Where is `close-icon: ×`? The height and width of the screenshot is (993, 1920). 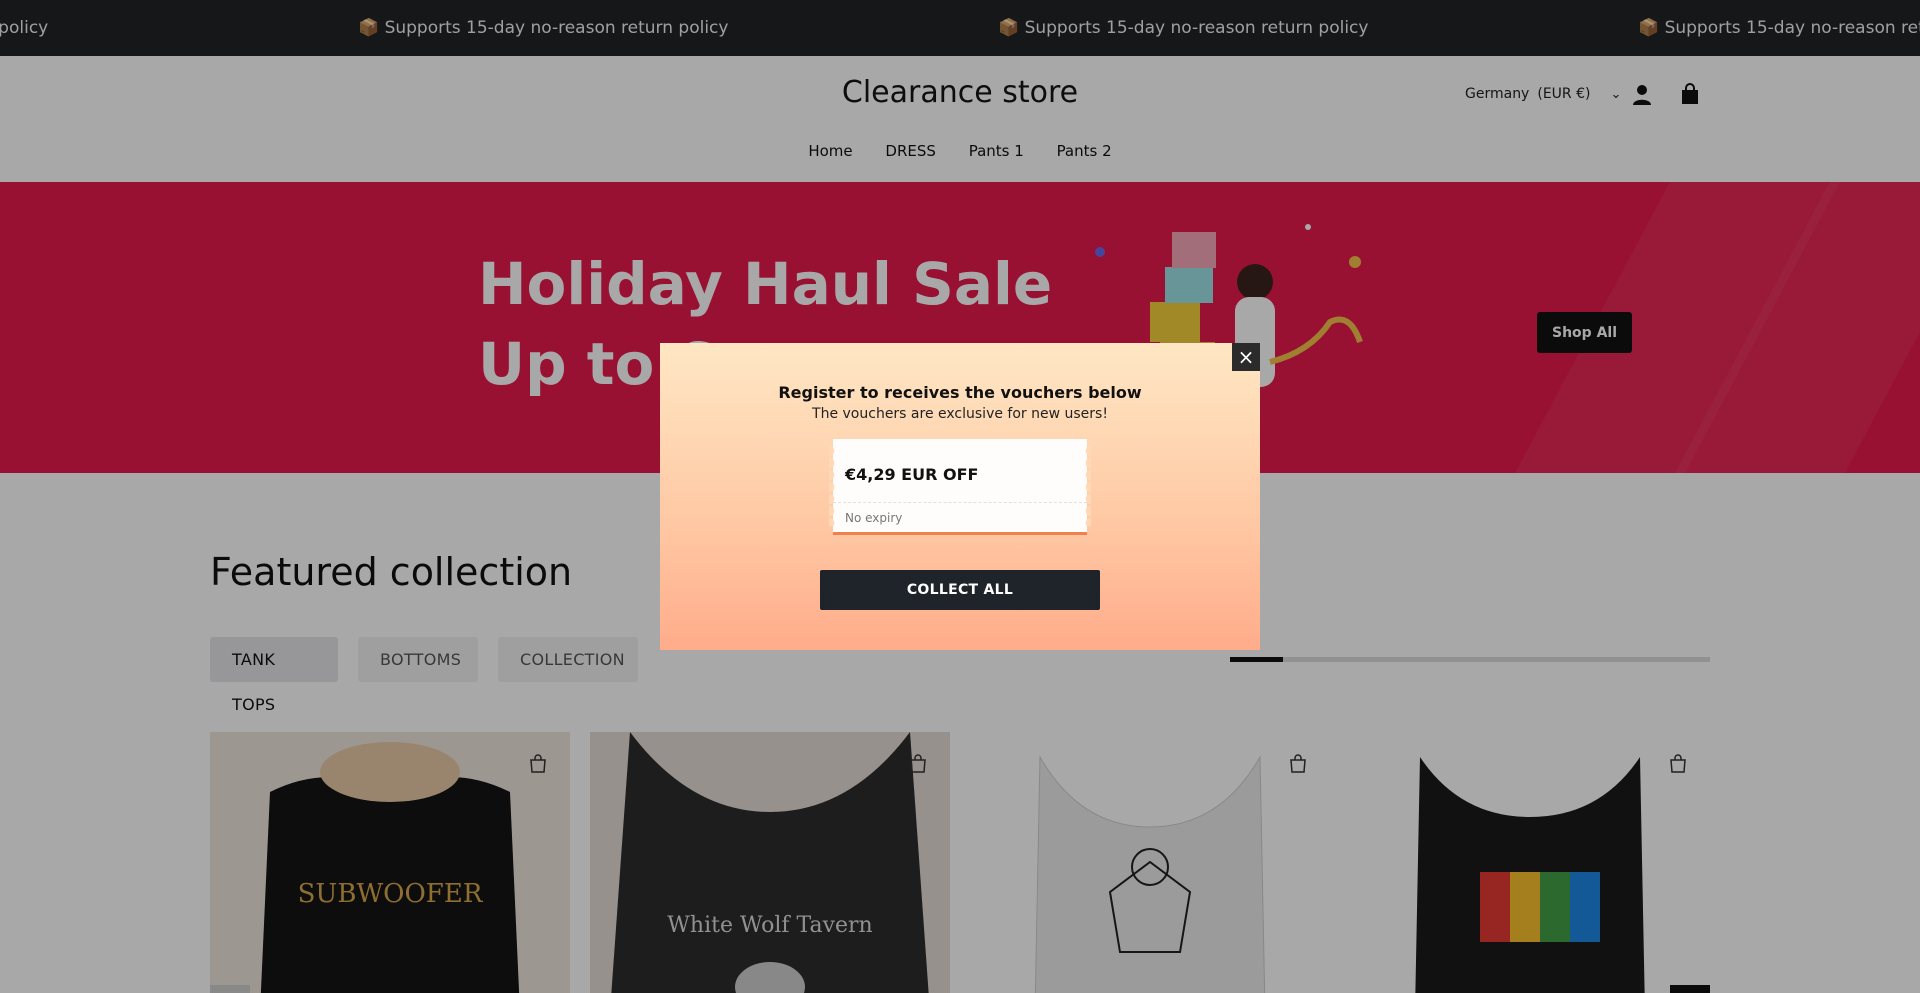
close-icon: × is located at coordinates (1246, 357).